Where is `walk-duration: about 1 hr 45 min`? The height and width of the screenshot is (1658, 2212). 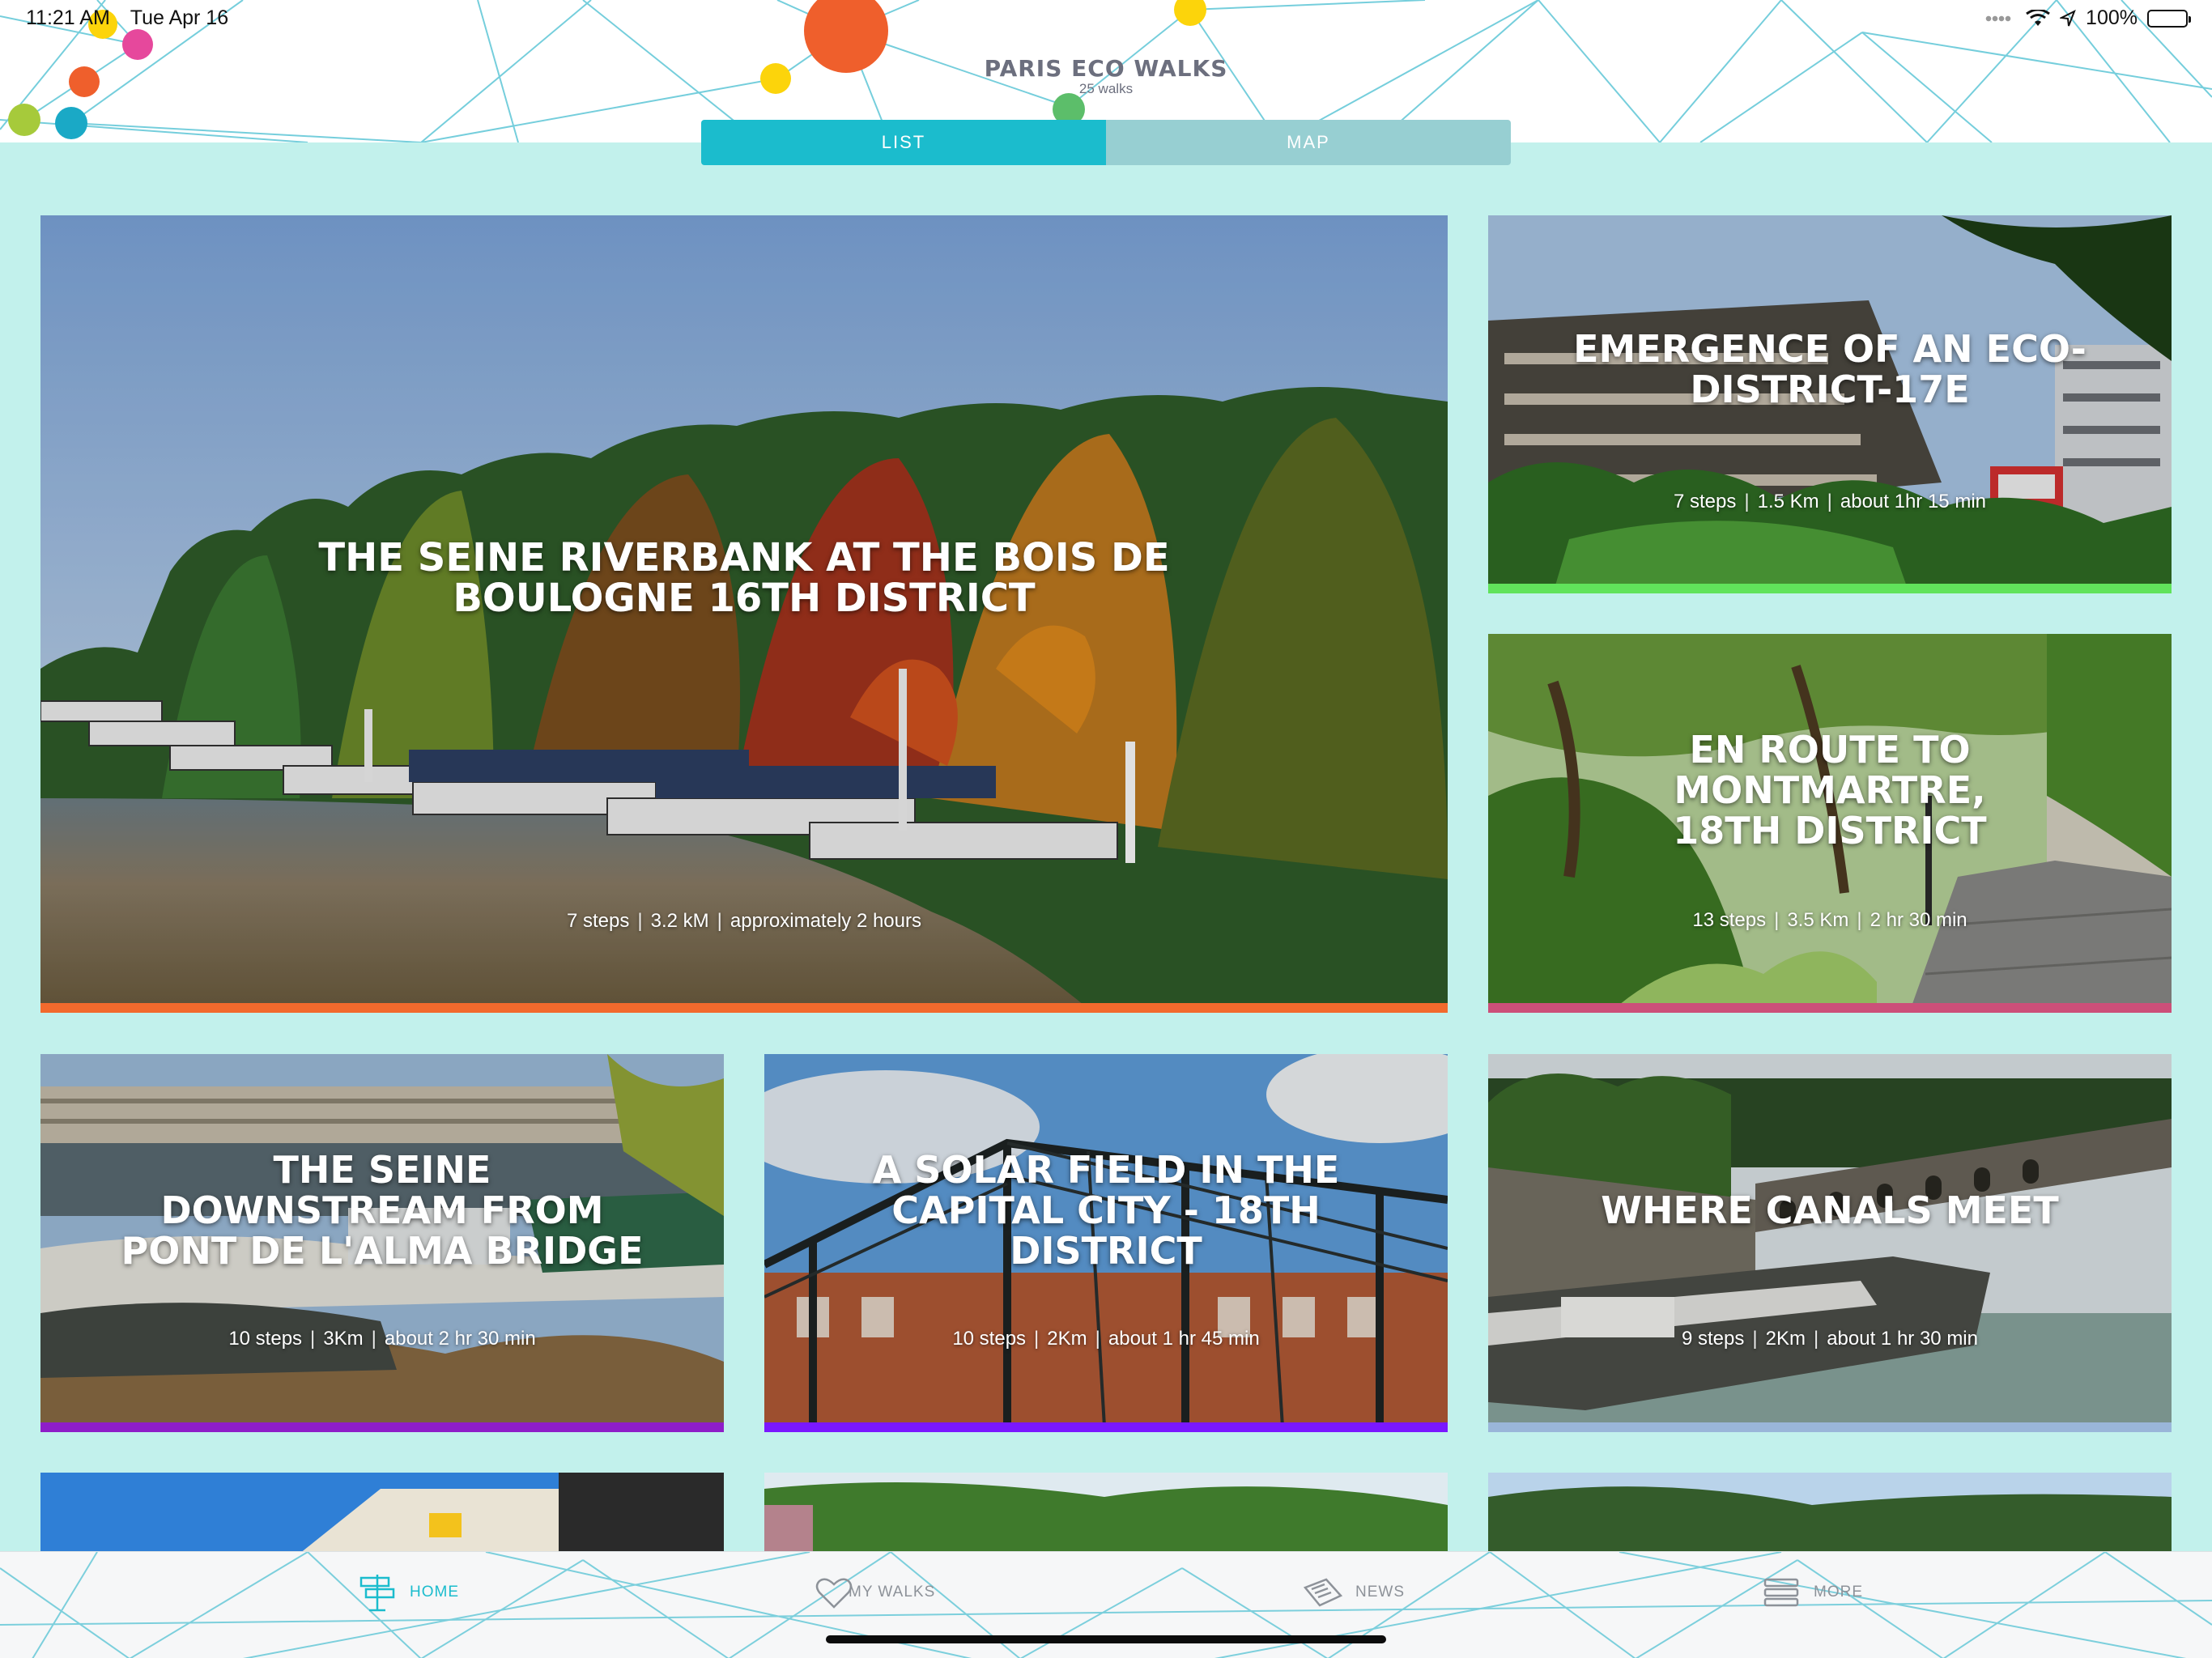 walk-duration: about 1 hr 45 min is located at coordinates (1184, 1339).